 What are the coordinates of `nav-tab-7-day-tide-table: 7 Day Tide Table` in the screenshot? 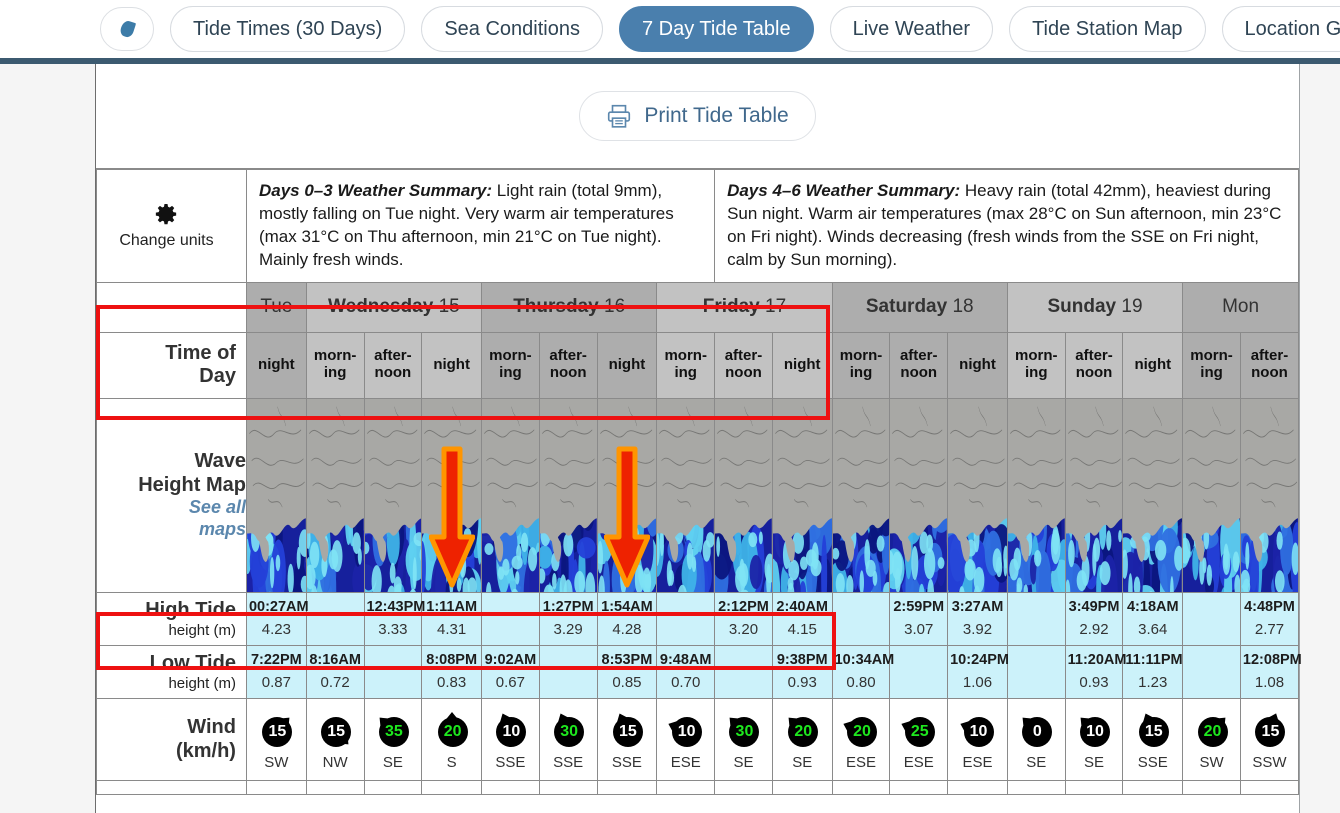 It's located at (716, 29).